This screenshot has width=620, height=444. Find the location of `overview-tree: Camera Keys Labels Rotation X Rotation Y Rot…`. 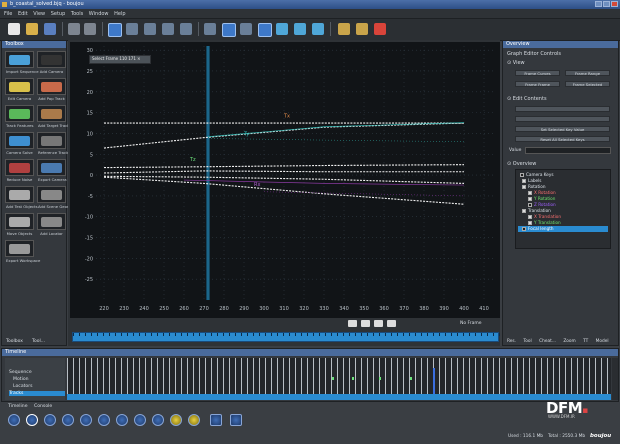

overview-tree: Camera Keys Labels Rotation X Rotation Y Rot… is located at coordinates (563, 209).